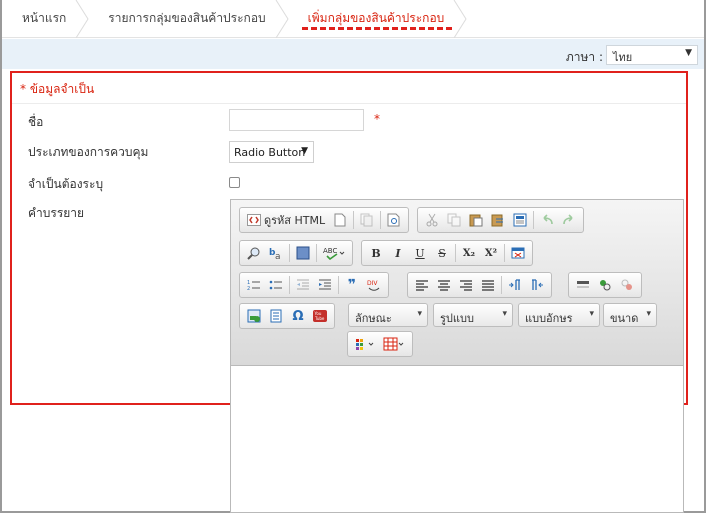 The image size is (706, 513). What do you see at coordinates (296, 120) in the screenshot?
I see `name-input` at bounding box center [296, 120].